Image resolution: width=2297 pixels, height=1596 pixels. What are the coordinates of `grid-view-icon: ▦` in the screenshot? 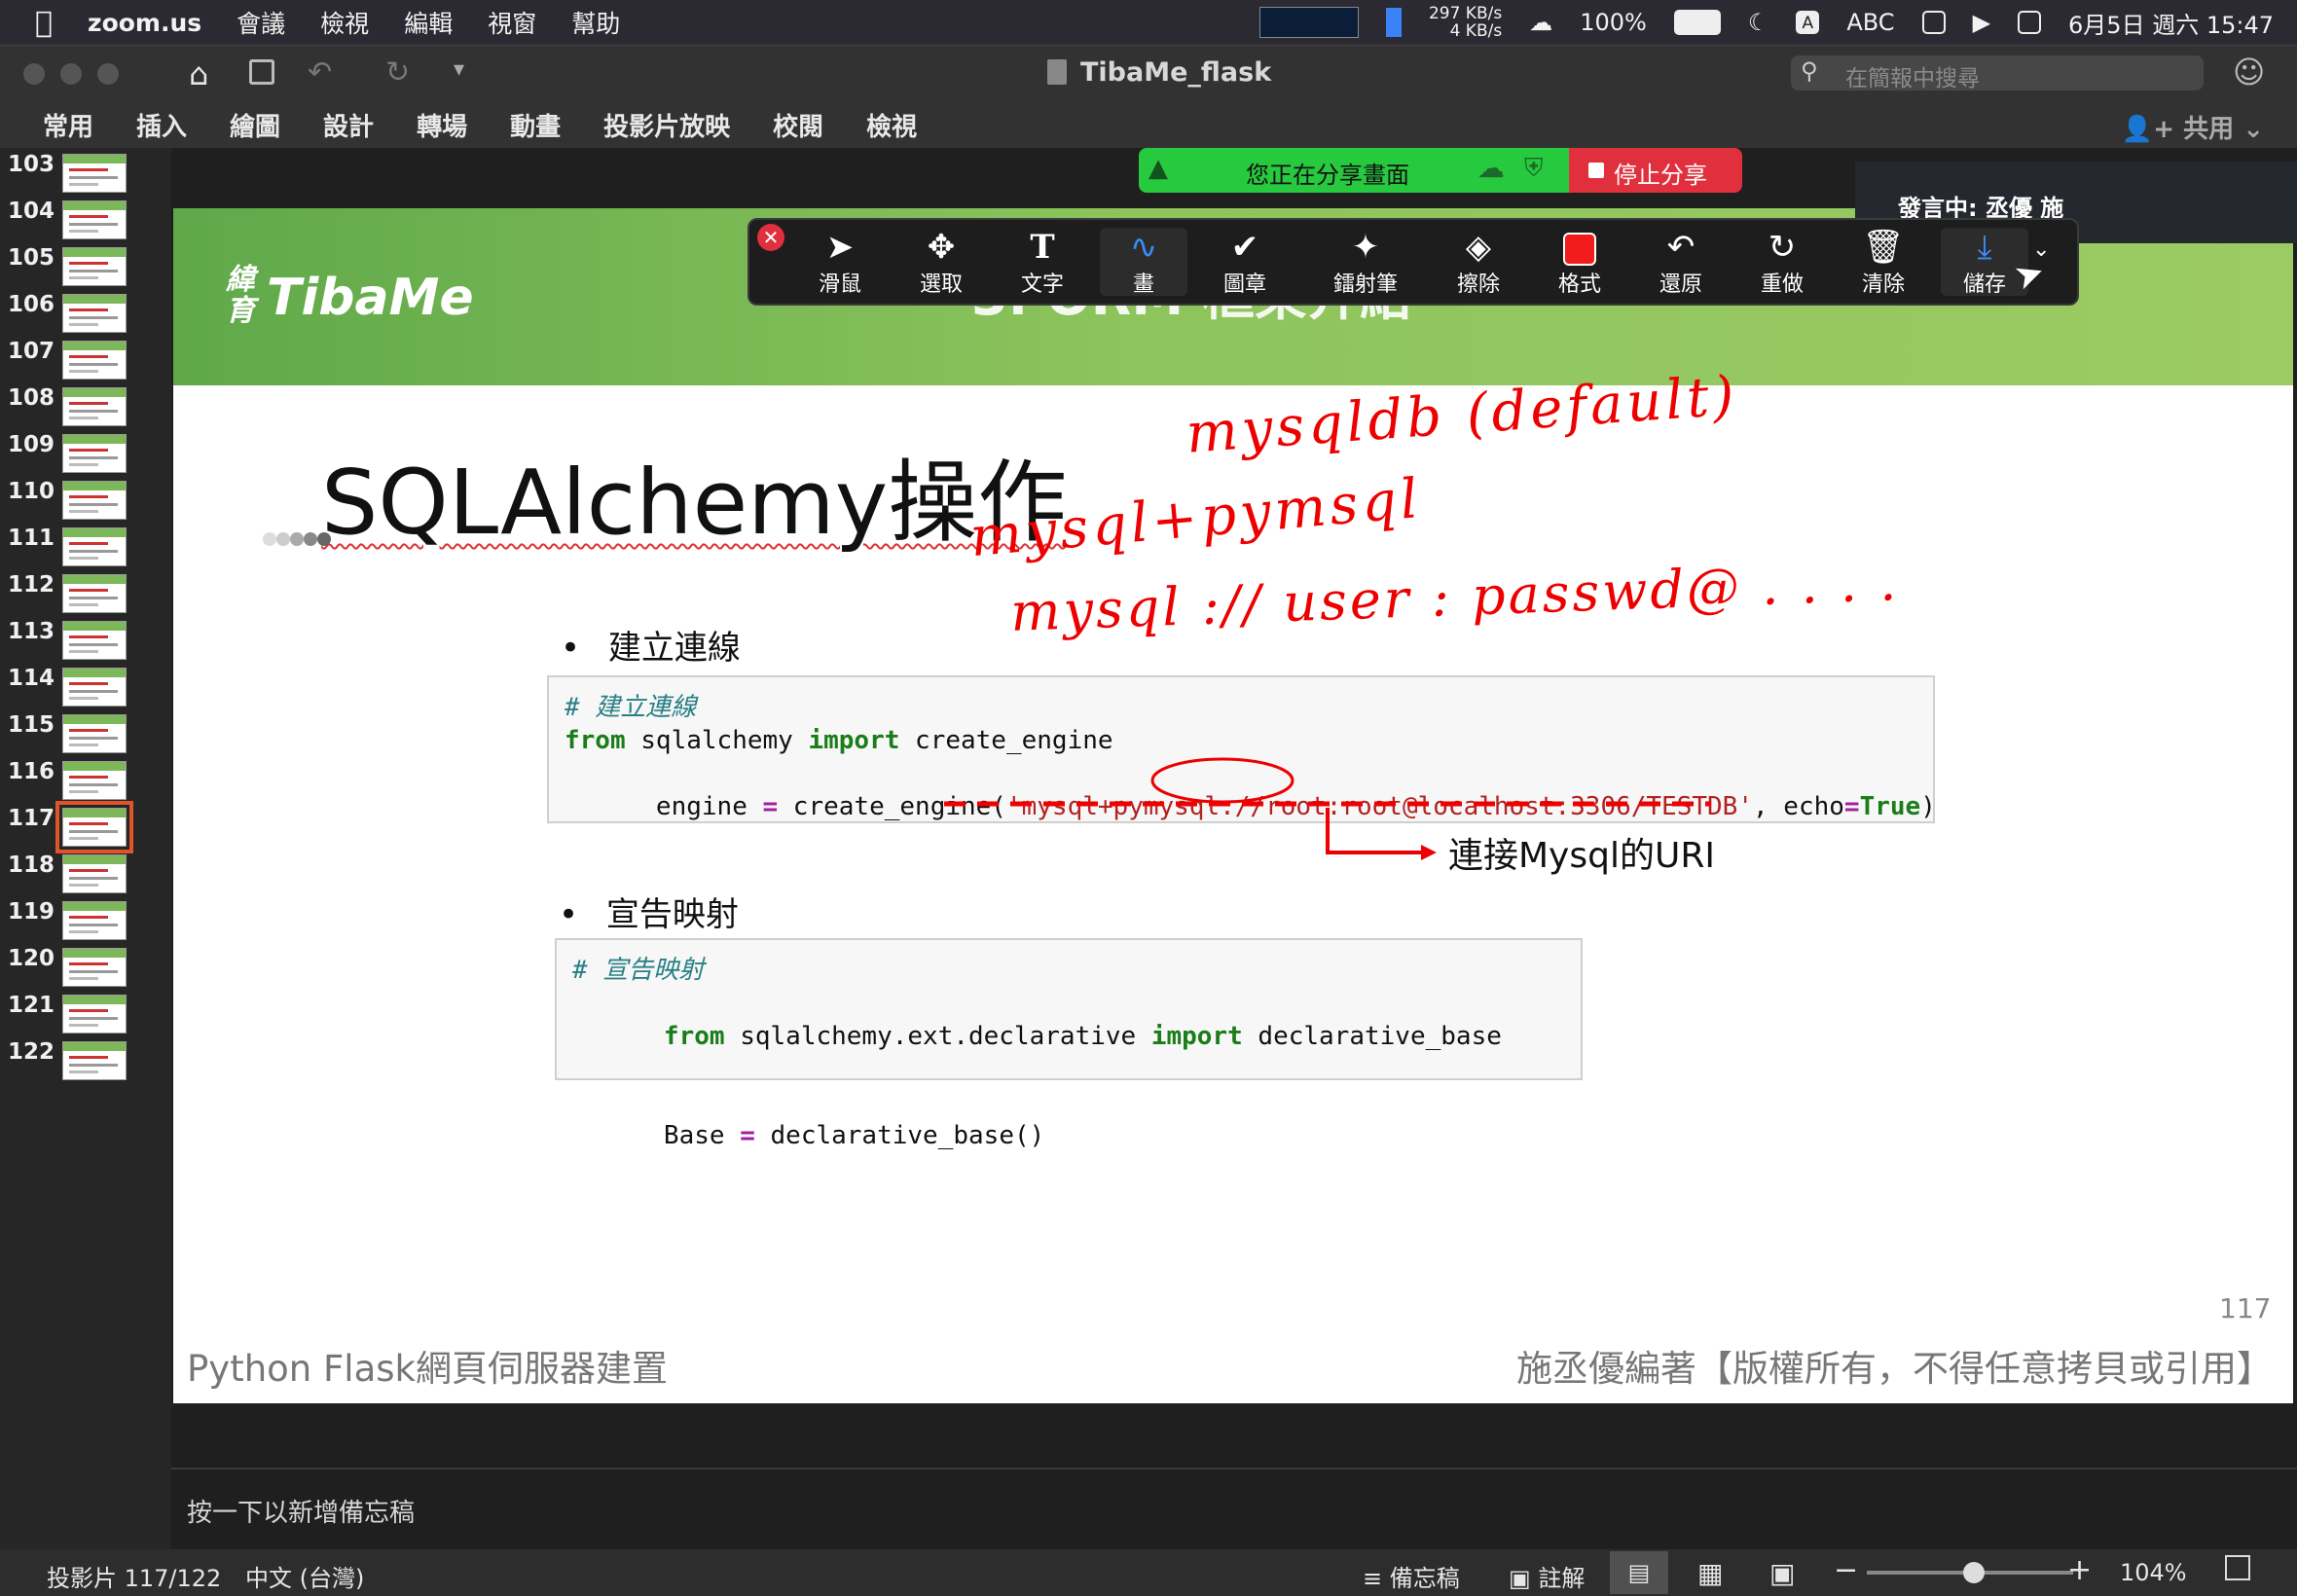 It's located at (1710, 1573).